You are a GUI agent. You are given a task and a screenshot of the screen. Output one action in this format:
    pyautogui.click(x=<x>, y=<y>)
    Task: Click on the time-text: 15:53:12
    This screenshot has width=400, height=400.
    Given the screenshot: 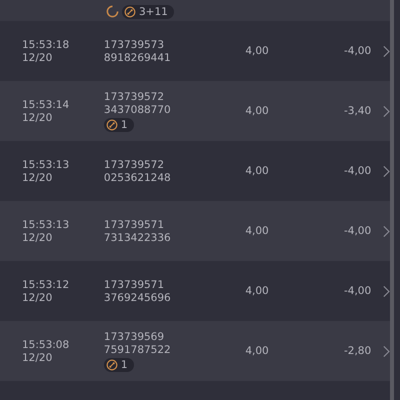 What is the action you would take?
    pyautogui.click(x=46, y=284)
    